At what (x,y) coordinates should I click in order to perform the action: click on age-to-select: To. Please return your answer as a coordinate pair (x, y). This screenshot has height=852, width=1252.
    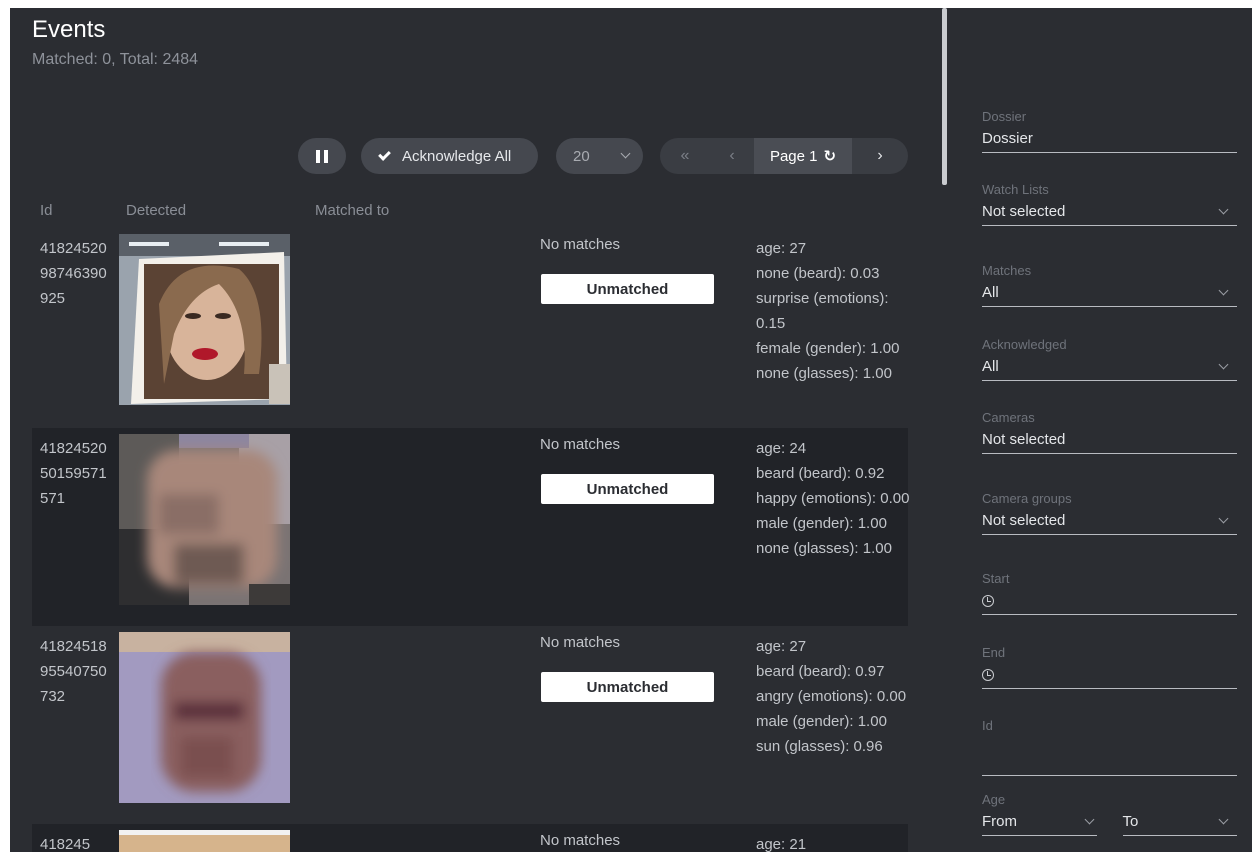
    Looking at the image, I should click on (1179, 823).